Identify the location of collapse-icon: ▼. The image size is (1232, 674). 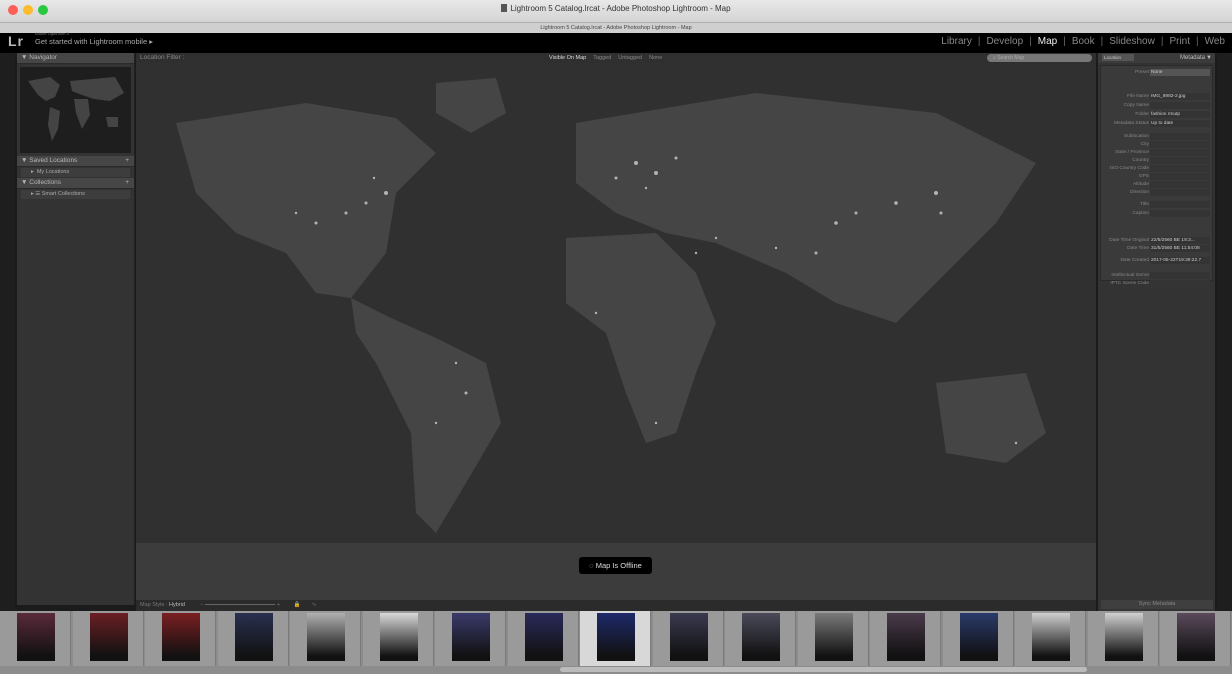
(1209, 58).